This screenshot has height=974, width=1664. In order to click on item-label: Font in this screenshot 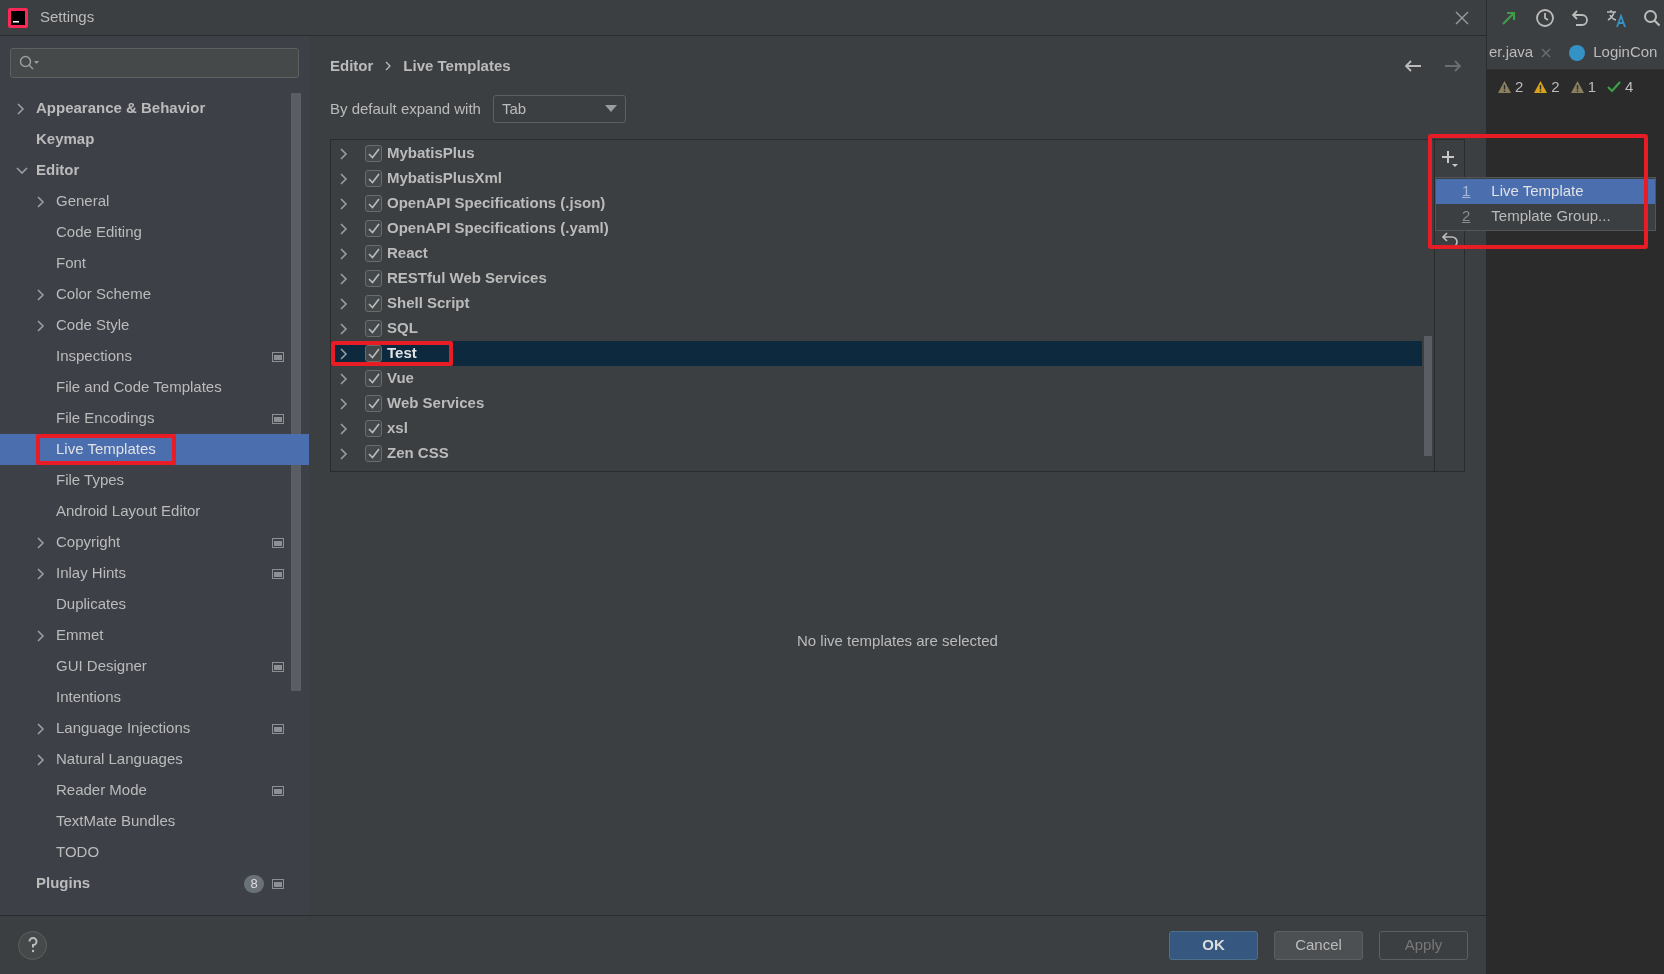, I will do `click(71, 263)`.